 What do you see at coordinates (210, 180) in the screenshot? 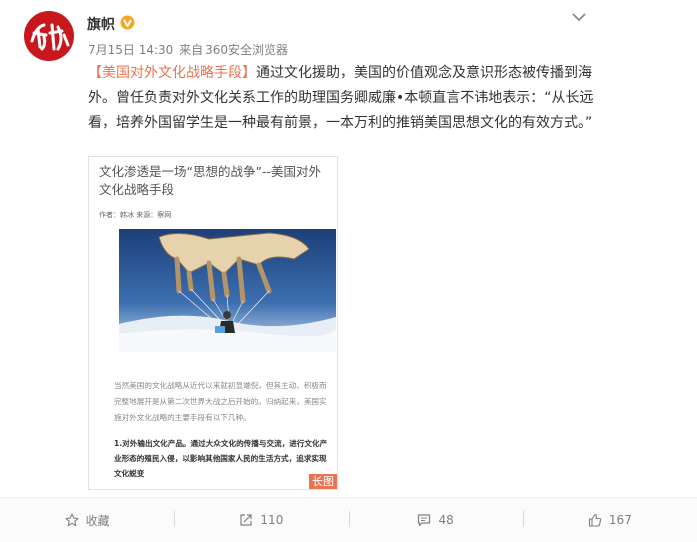
I see `thumbnail-title: 文化渗透是一场“思想的战争”--美国对外文化战略手段` at bounding box center [210, 180].